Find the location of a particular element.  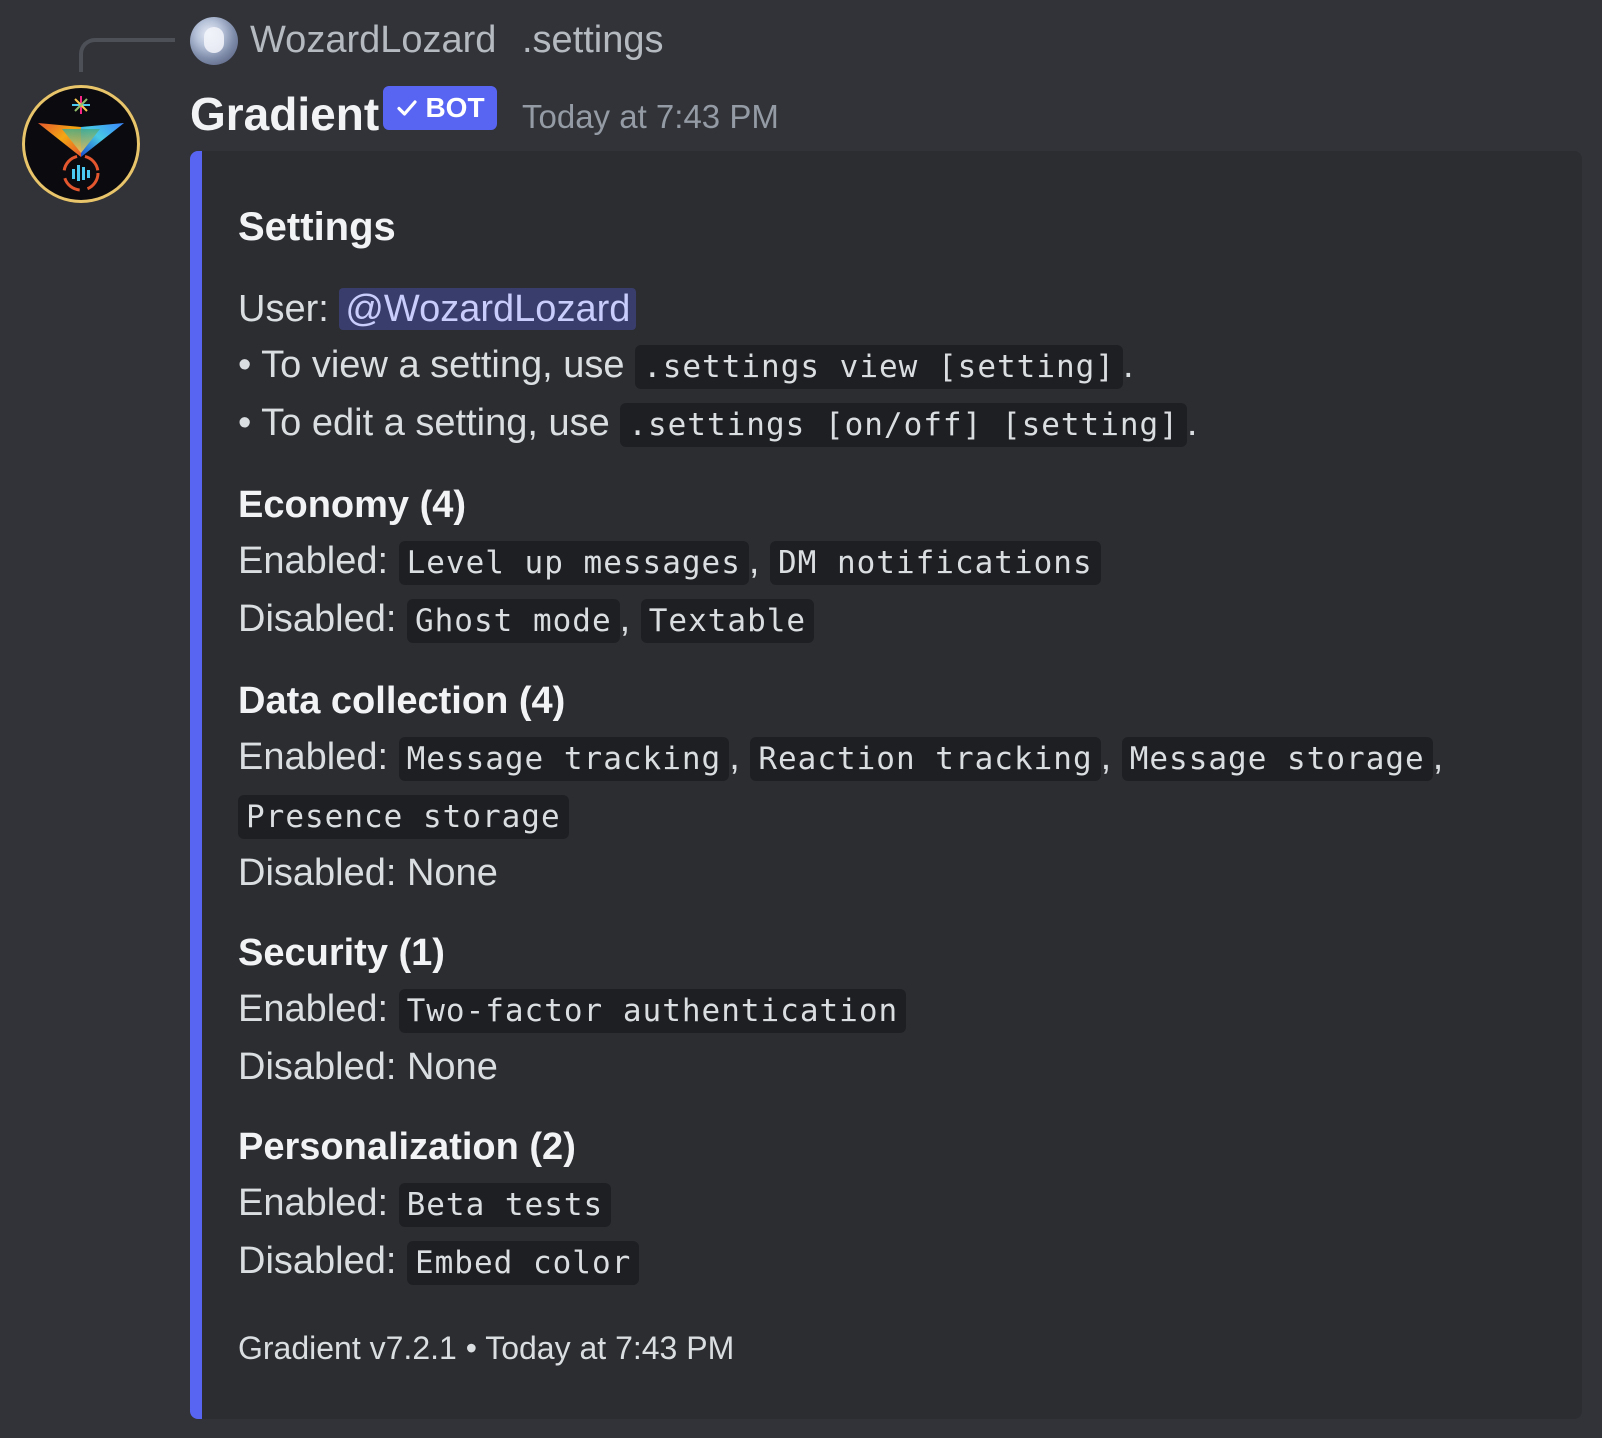

embed-footer: Gradient v7.2.1 • Today at 7:43 PM is located at coordinates (486, 1348).